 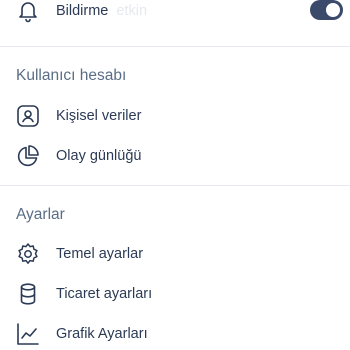 What do you see at coordinates (99, 116) in the screenshot?
I see `personal-data-label: Kişisel veriler` at bounding box center [99, 116].